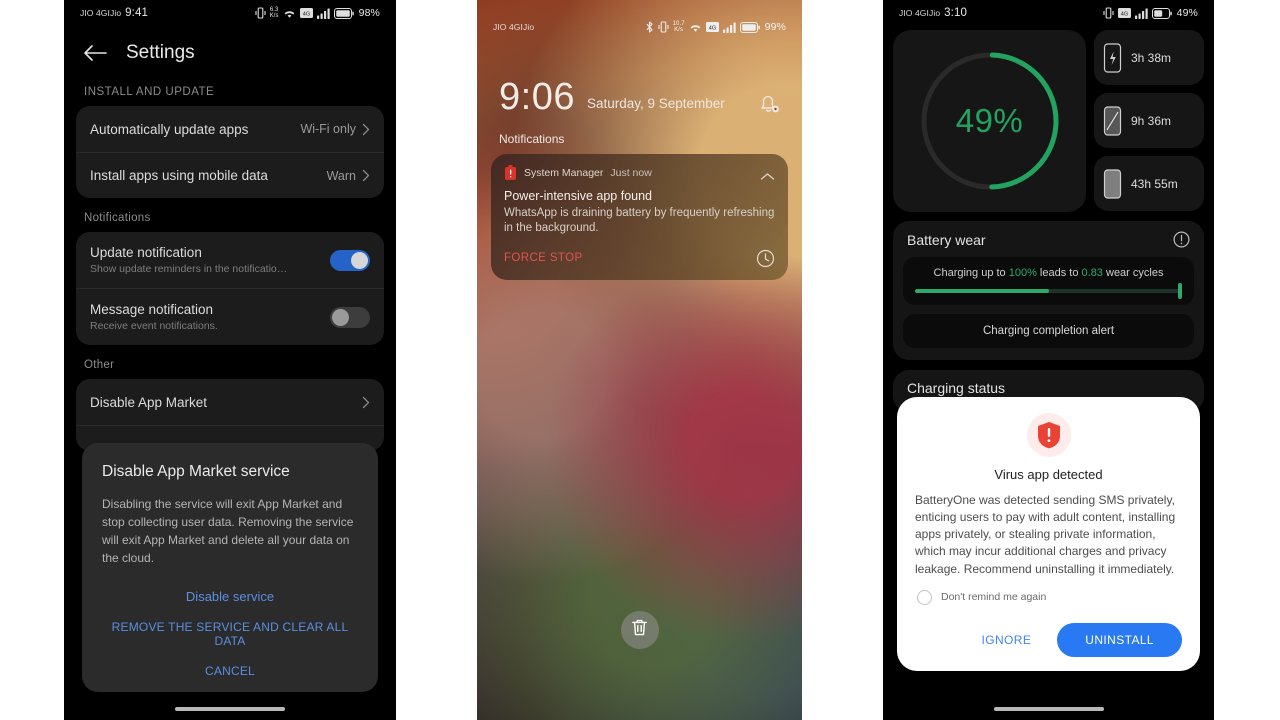 The image size is (1280, 720). I want to click on back-arrow-icon, so click(95, 53).